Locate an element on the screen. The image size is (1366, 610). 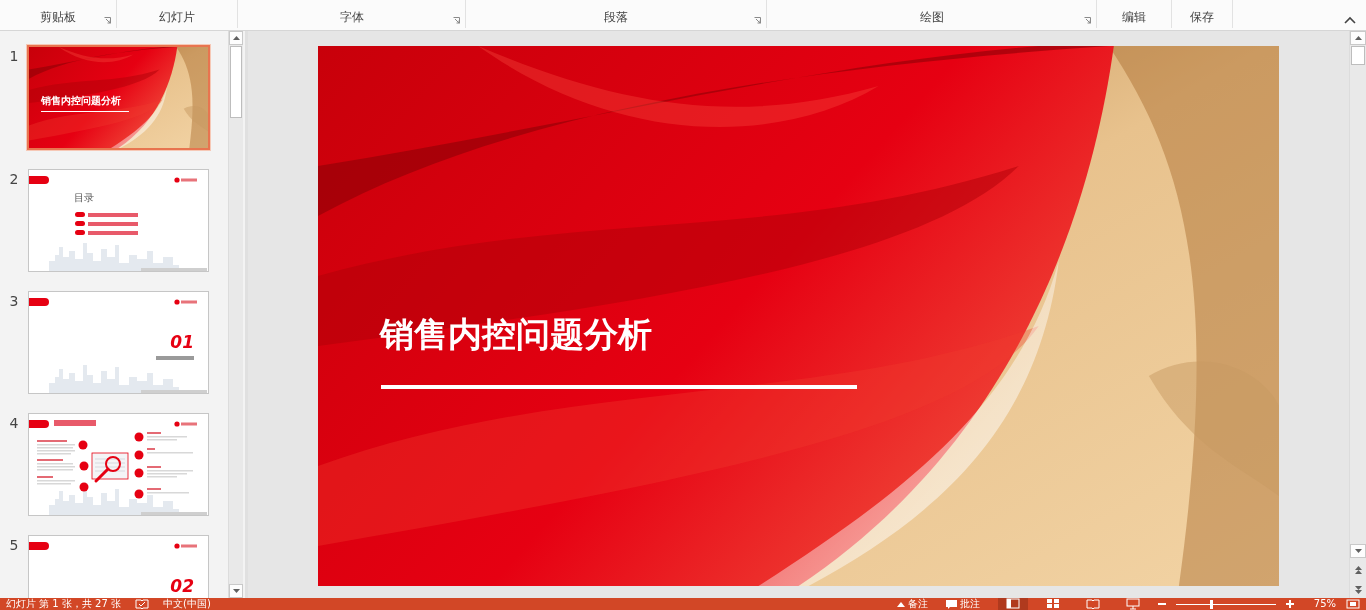
notes-button: 备注 is located at coordinates (912, 604).